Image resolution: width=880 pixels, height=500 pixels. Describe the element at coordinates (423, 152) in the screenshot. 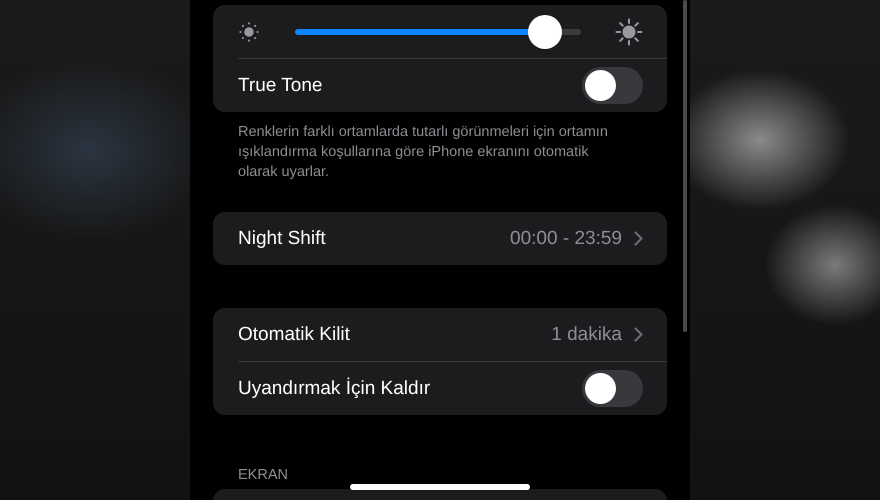

I see `footer-text: Renklerin farklı ortamlarda tutarlı görünmeleri için ortamın ışıklandırma koşullarına göre iPhone ekranını otomatik olarak uyarlar.` at that location.